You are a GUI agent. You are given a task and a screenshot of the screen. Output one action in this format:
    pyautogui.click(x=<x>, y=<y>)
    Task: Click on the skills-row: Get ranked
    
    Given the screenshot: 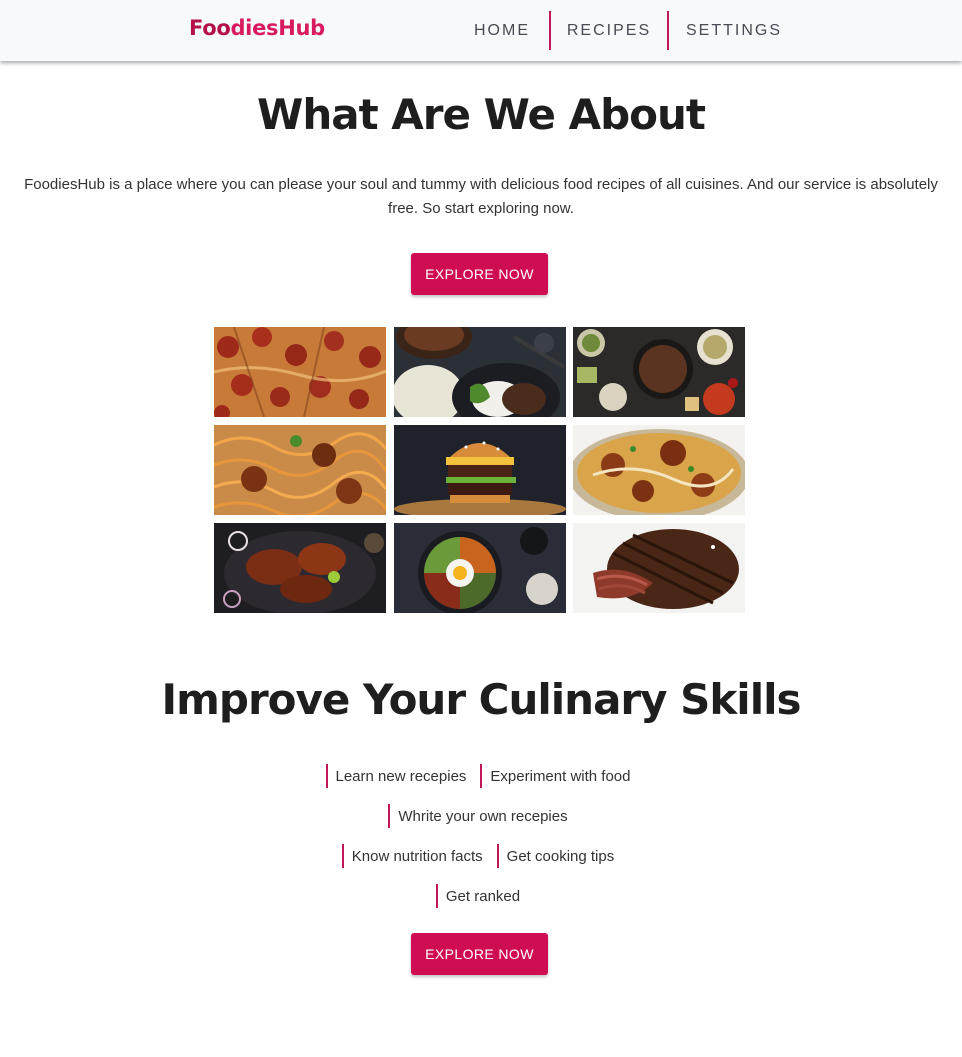 What is the action you would take?
    pyautogui.click(x=481, y=896)
    